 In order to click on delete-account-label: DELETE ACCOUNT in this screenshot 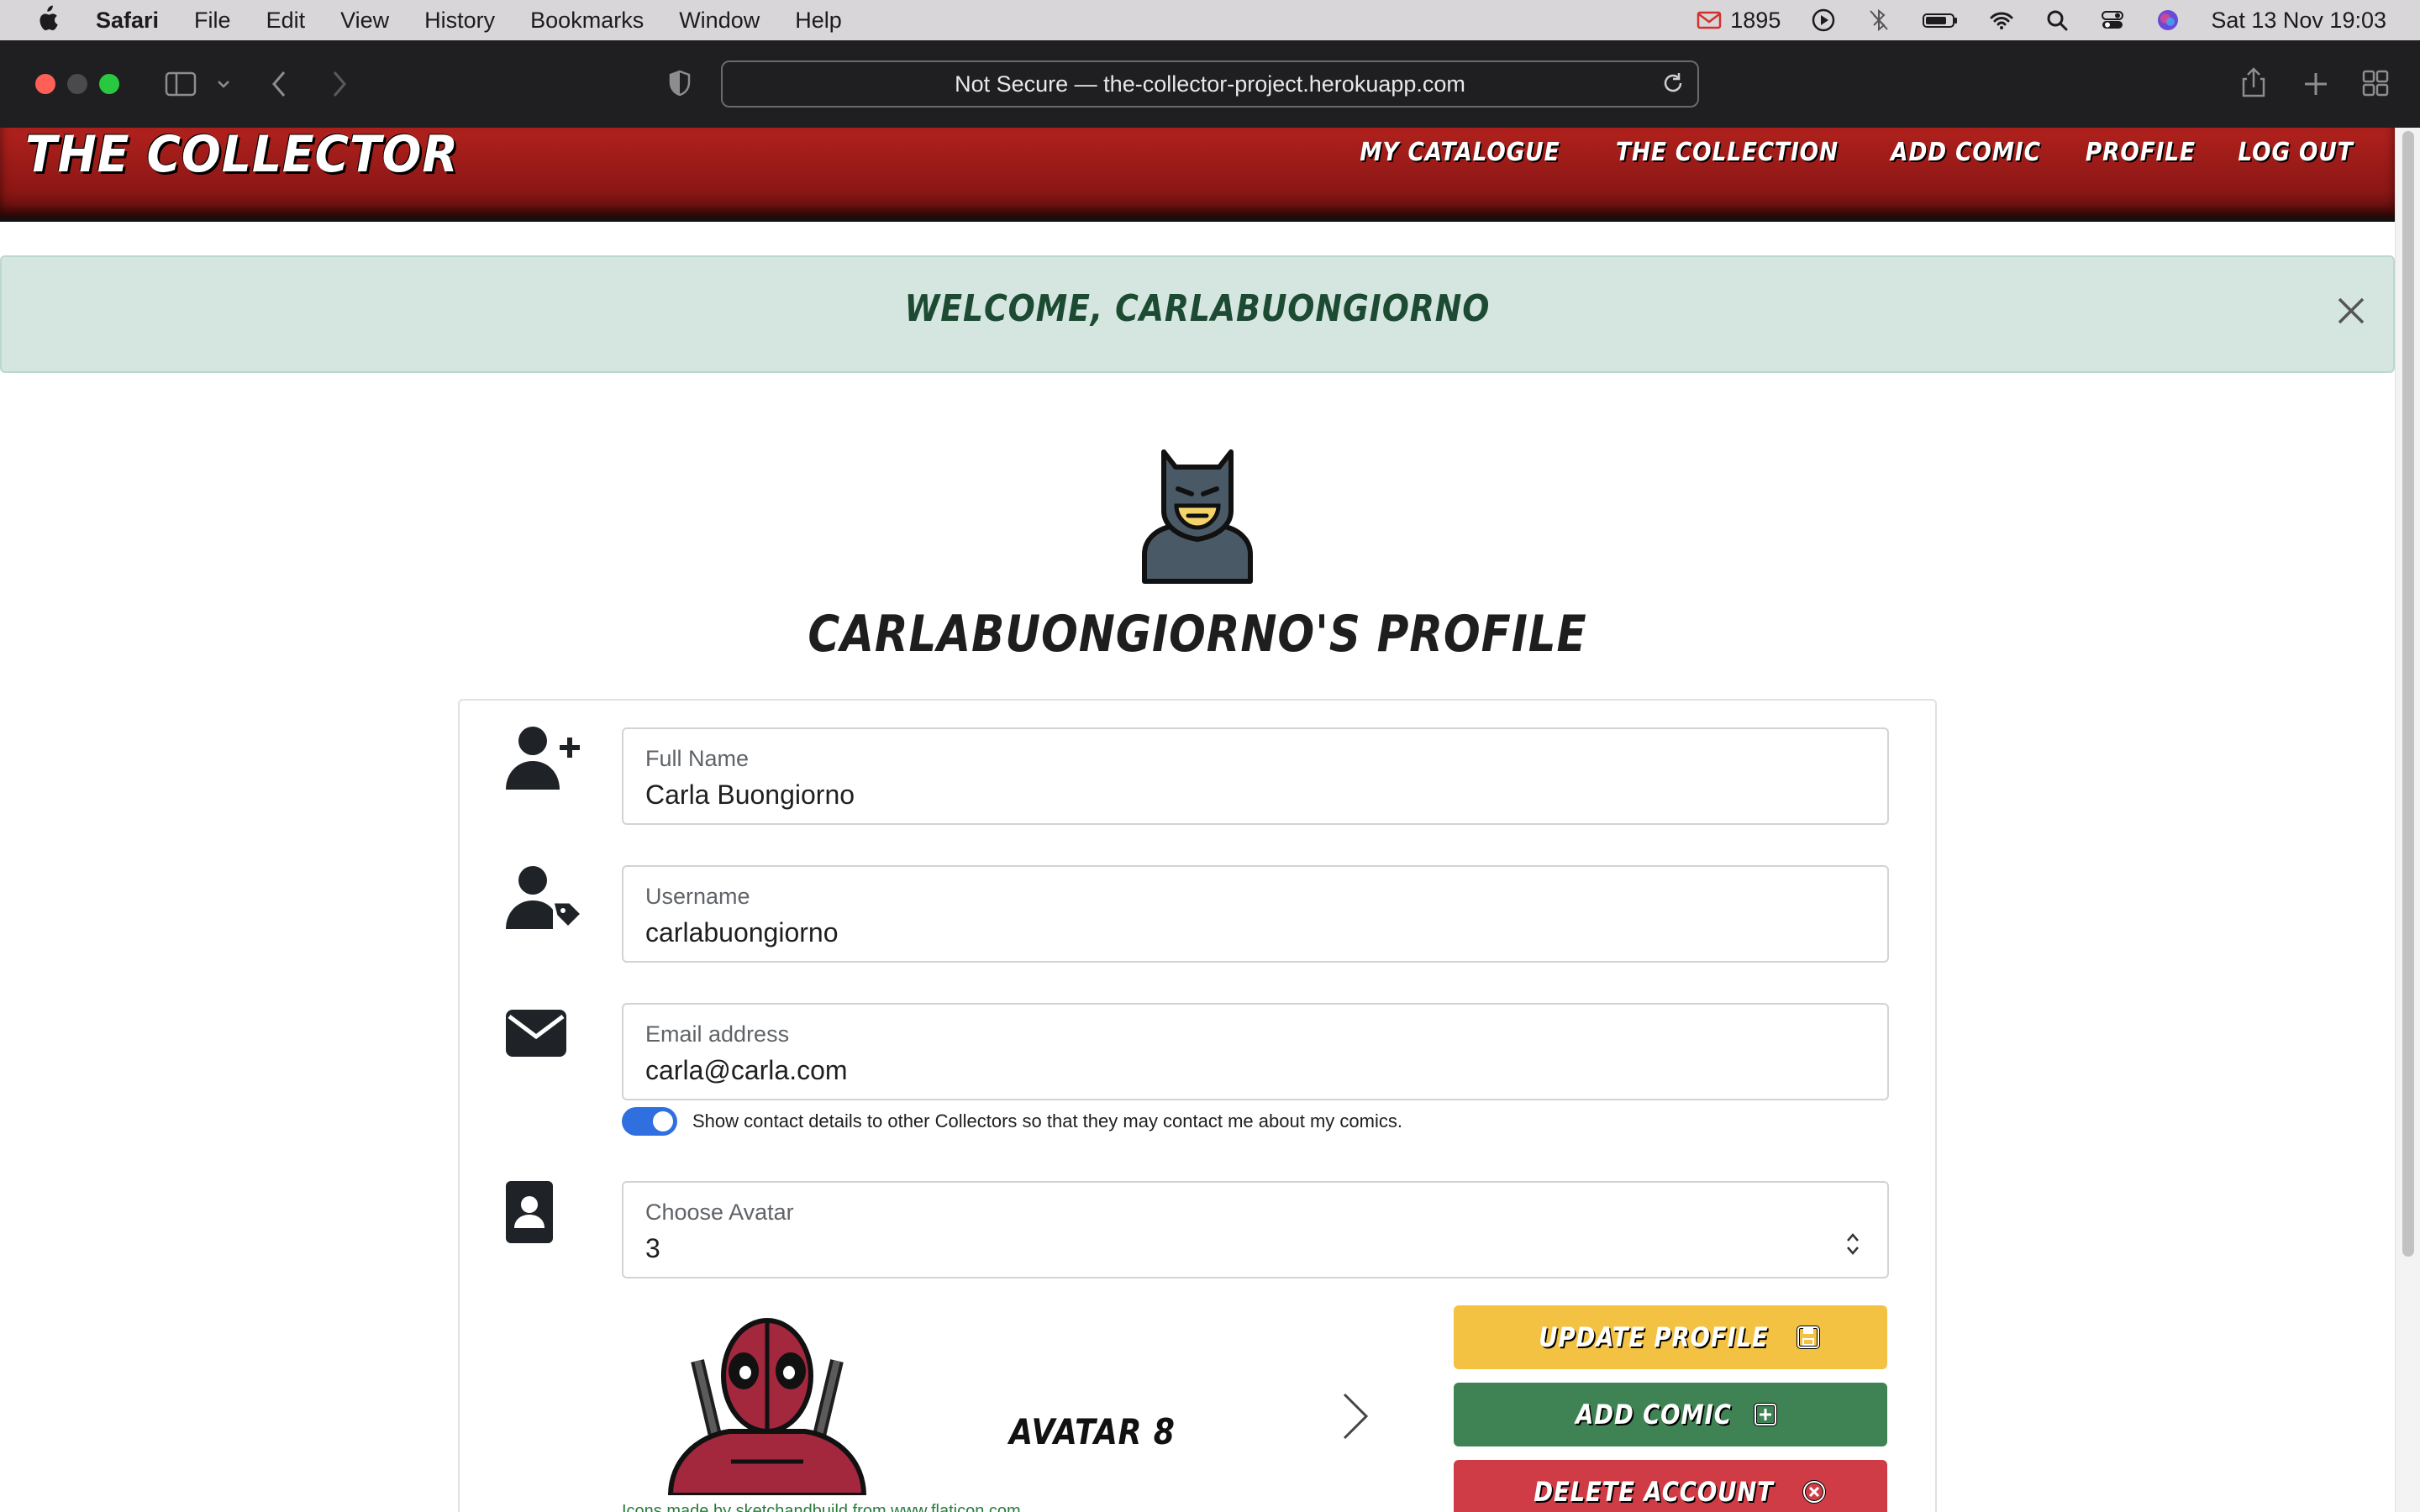, I will do `click(1654, 1492)`.